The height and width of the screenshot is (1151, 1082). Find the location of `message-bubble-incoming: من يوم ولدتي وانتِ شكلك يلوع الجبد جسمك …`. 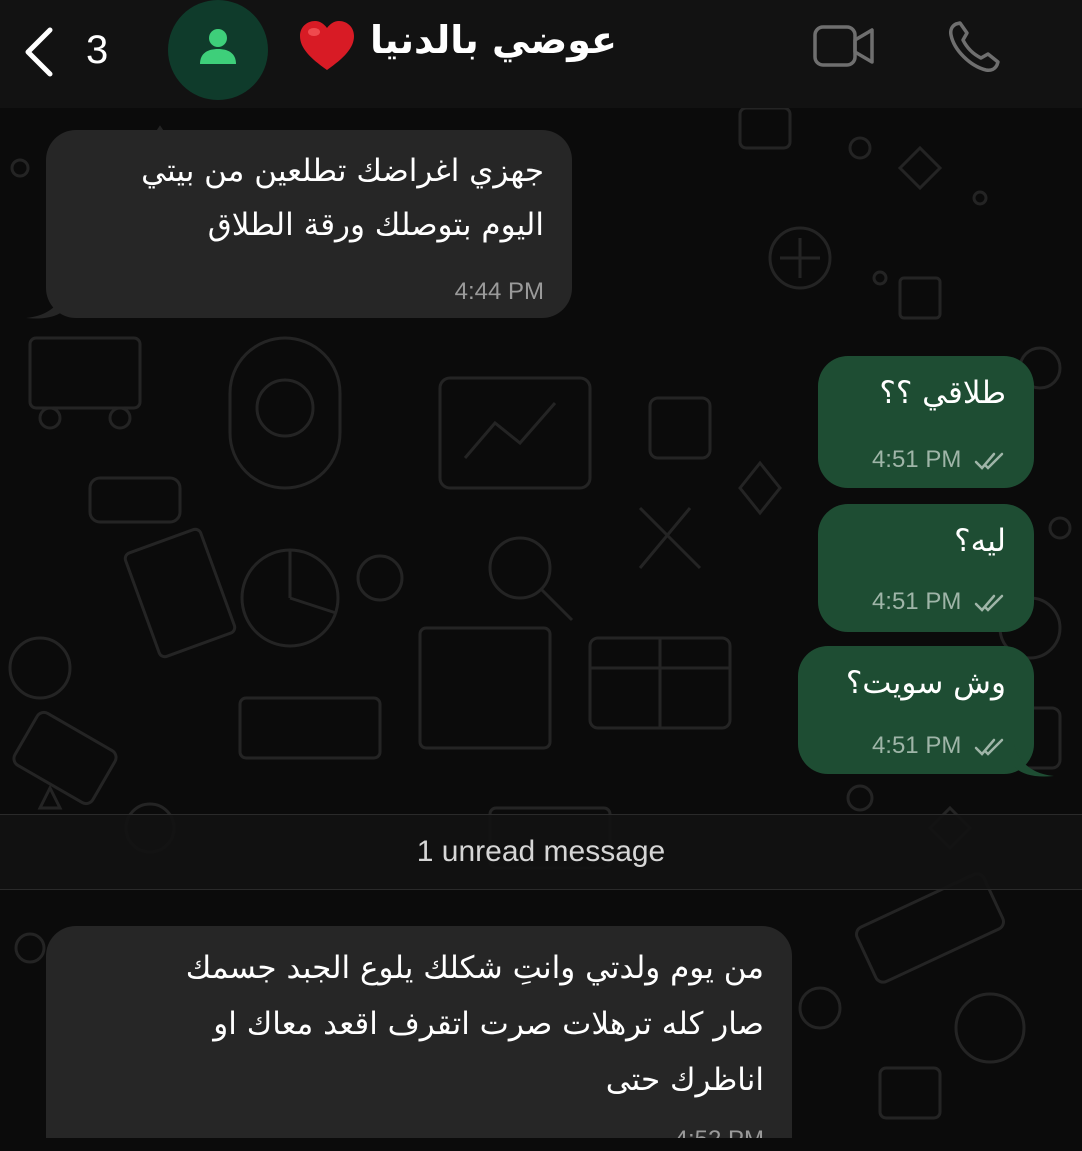

message-bubble-incoming: من يوم ولدتي وانتِ شكلك يلوع الجبد جسمك … is located at coordinates (419, 1038).